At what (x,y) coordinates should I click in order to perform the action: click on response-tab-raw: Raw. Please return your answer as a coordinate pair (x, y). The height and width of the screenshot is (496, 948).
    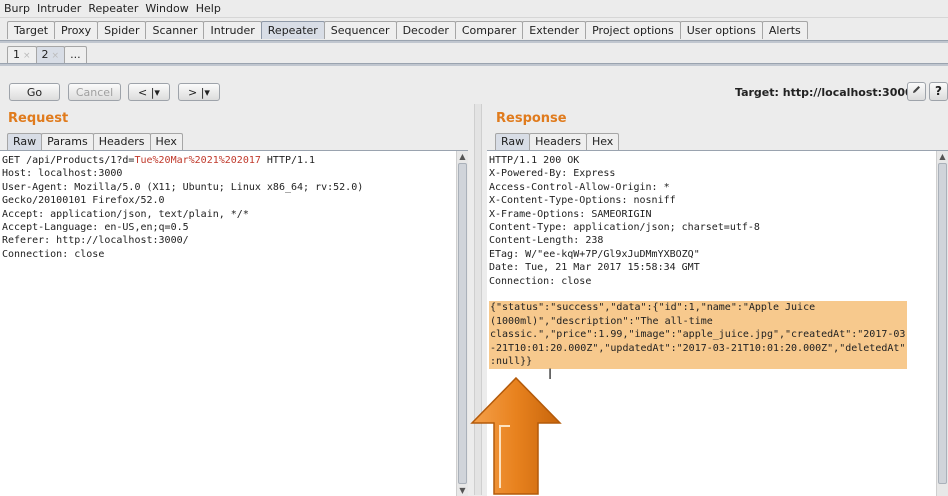
    Looking at the image, I should click on (513, 141).